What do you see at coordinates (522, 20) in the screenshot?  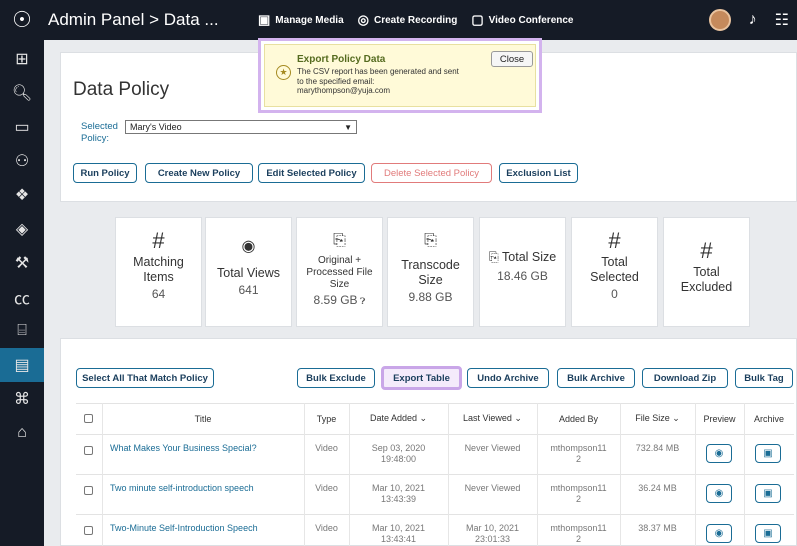 I see `video-conference-button: ▢ Video Conference` at bounding box center [522, 20].